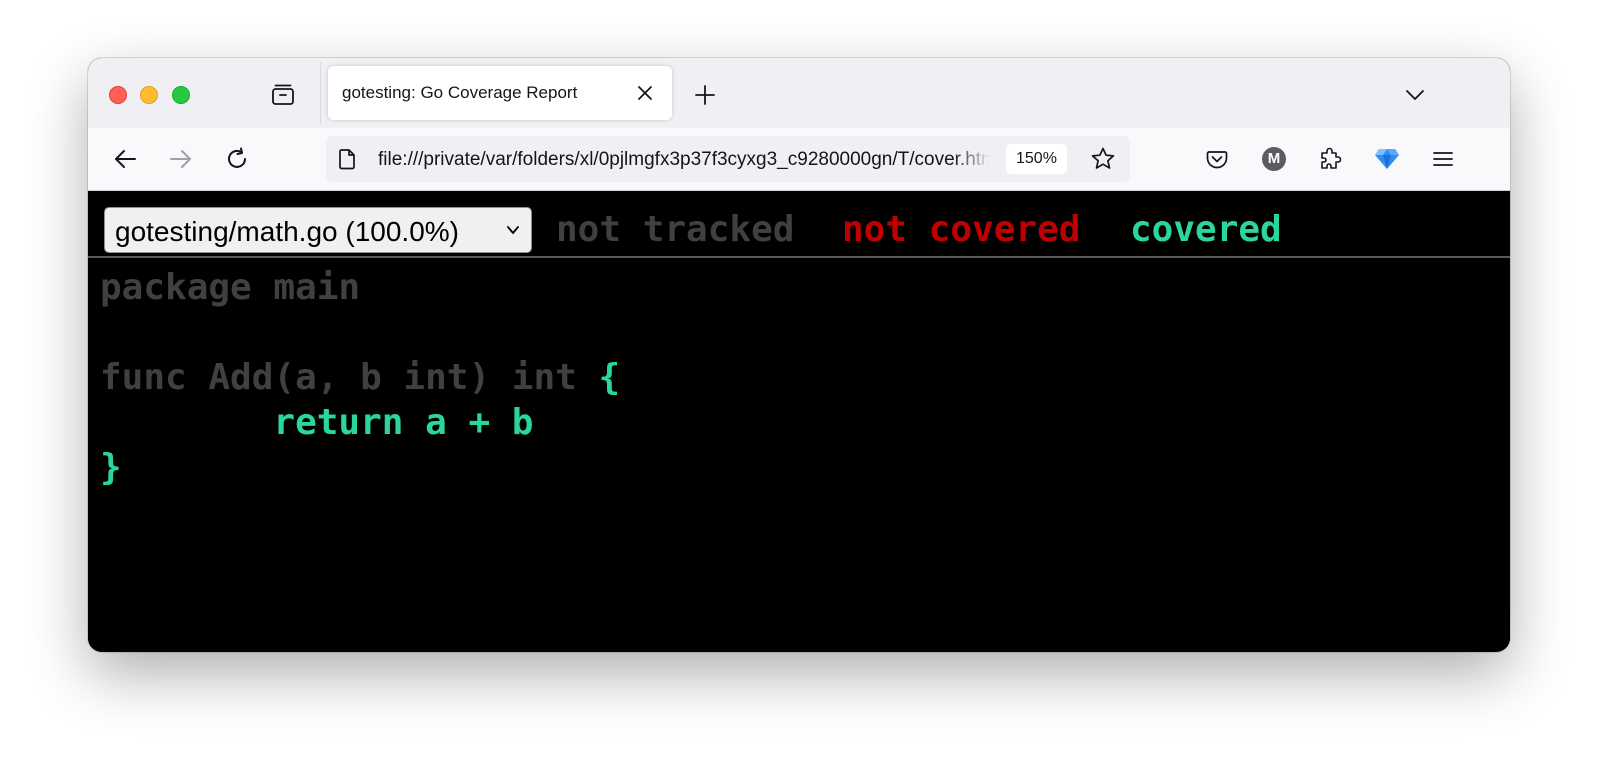 This screenshot has height=784, width=1600. I want to click on star-icon, so click(1103, 158).